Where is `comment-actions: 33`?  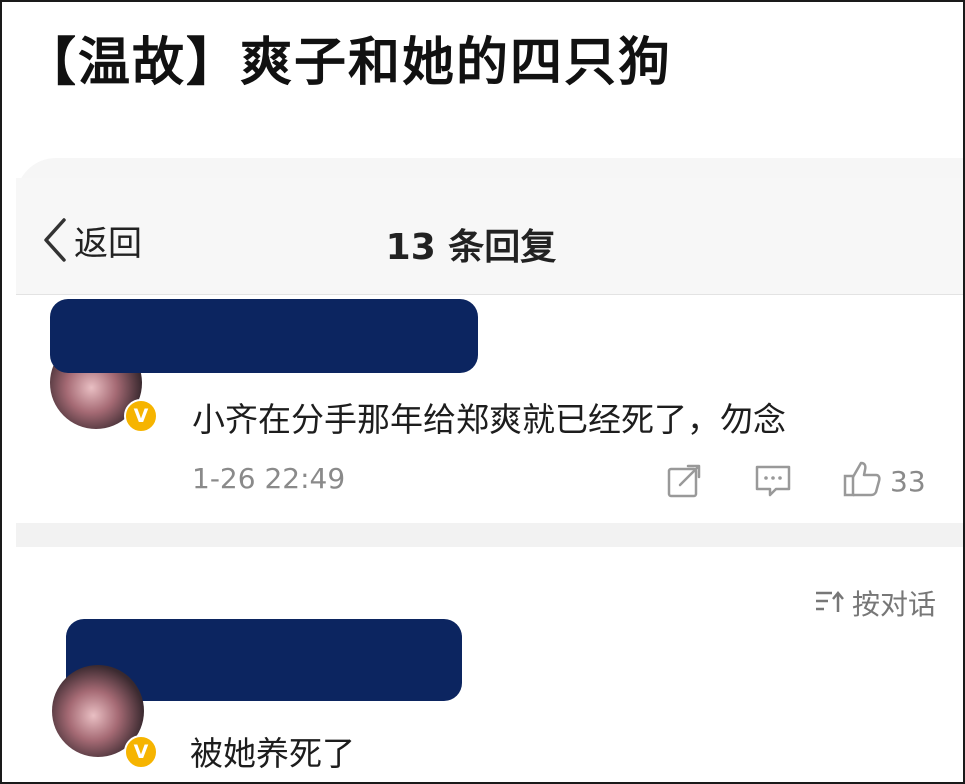
comment-actions: 33 is located at coordinates (796, 481).